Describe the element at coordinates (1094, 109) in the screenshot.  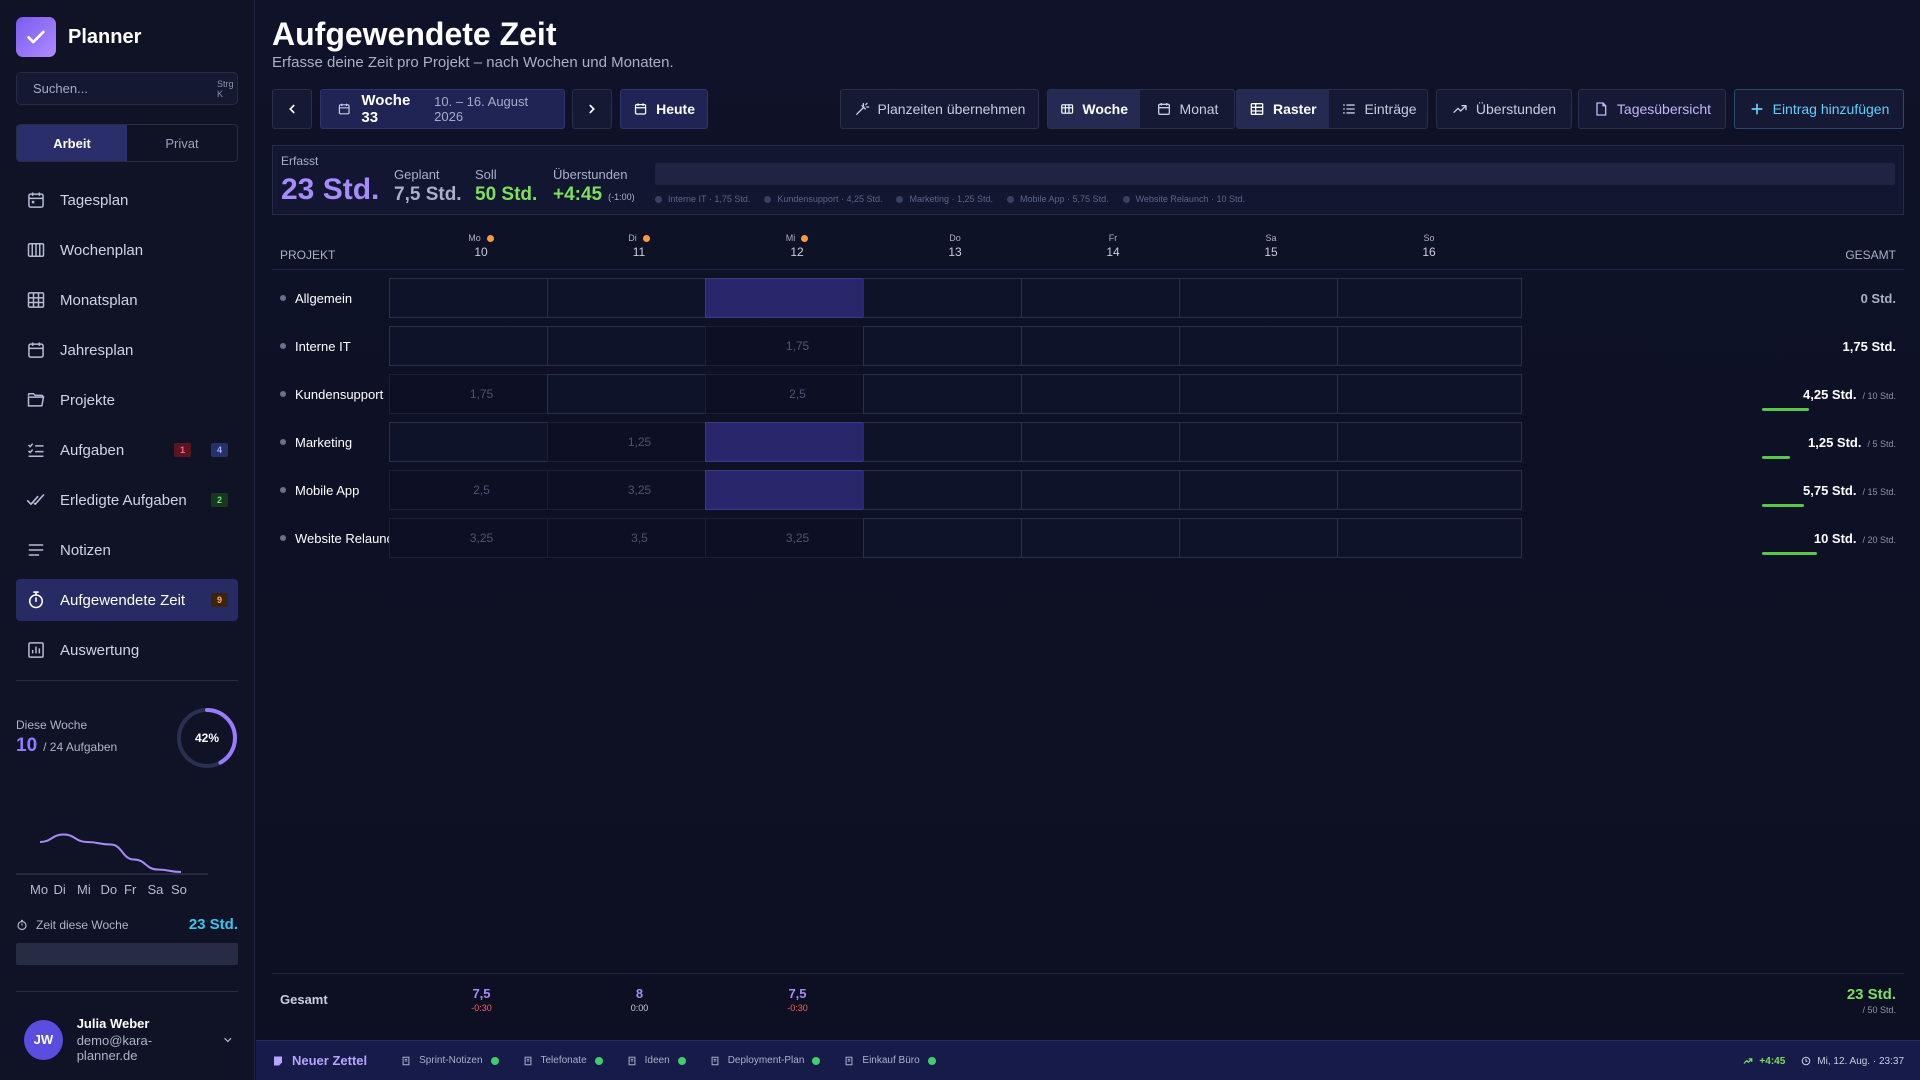
I see `view-woche-button: Woche` at that location.